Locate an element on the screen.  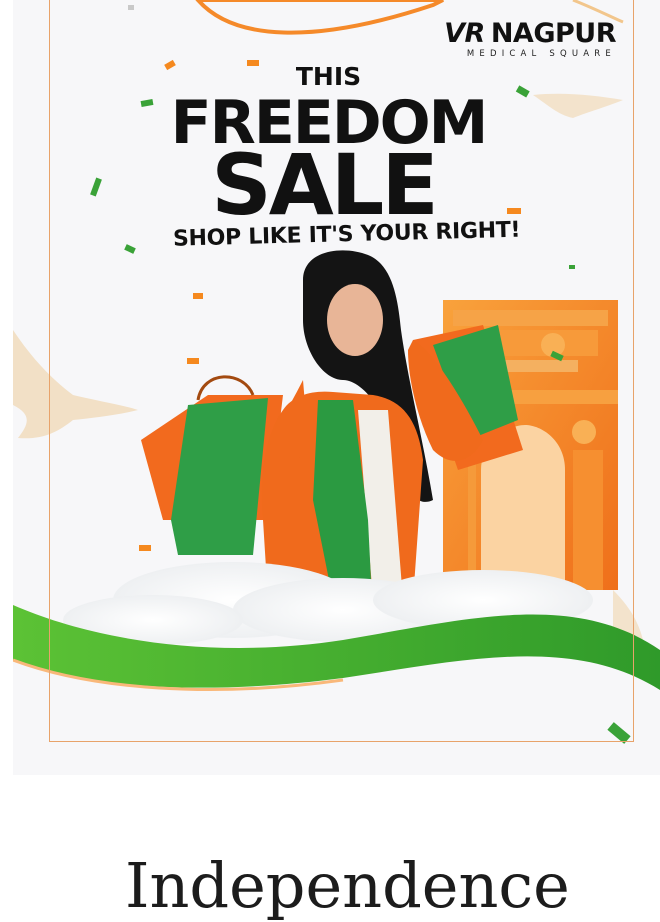
headline-sale: SALE is located at coordinates (324, 185).